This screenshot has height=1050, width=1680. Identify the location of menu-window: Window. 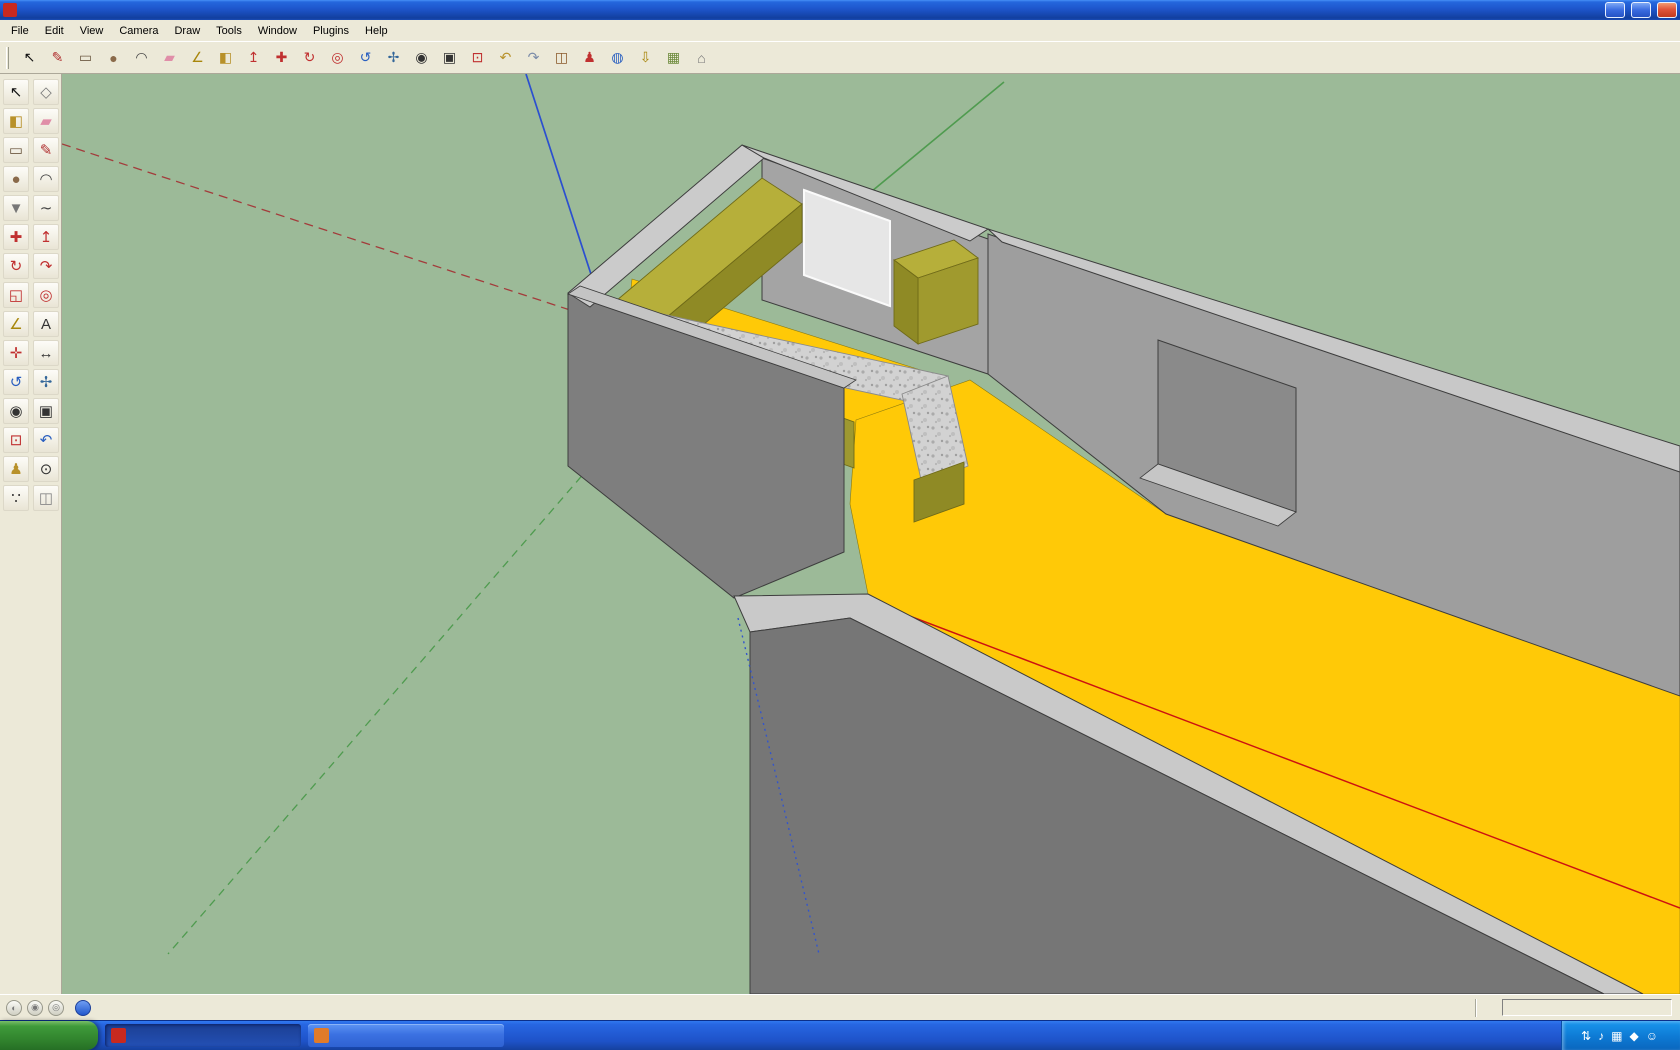
(277, 31).